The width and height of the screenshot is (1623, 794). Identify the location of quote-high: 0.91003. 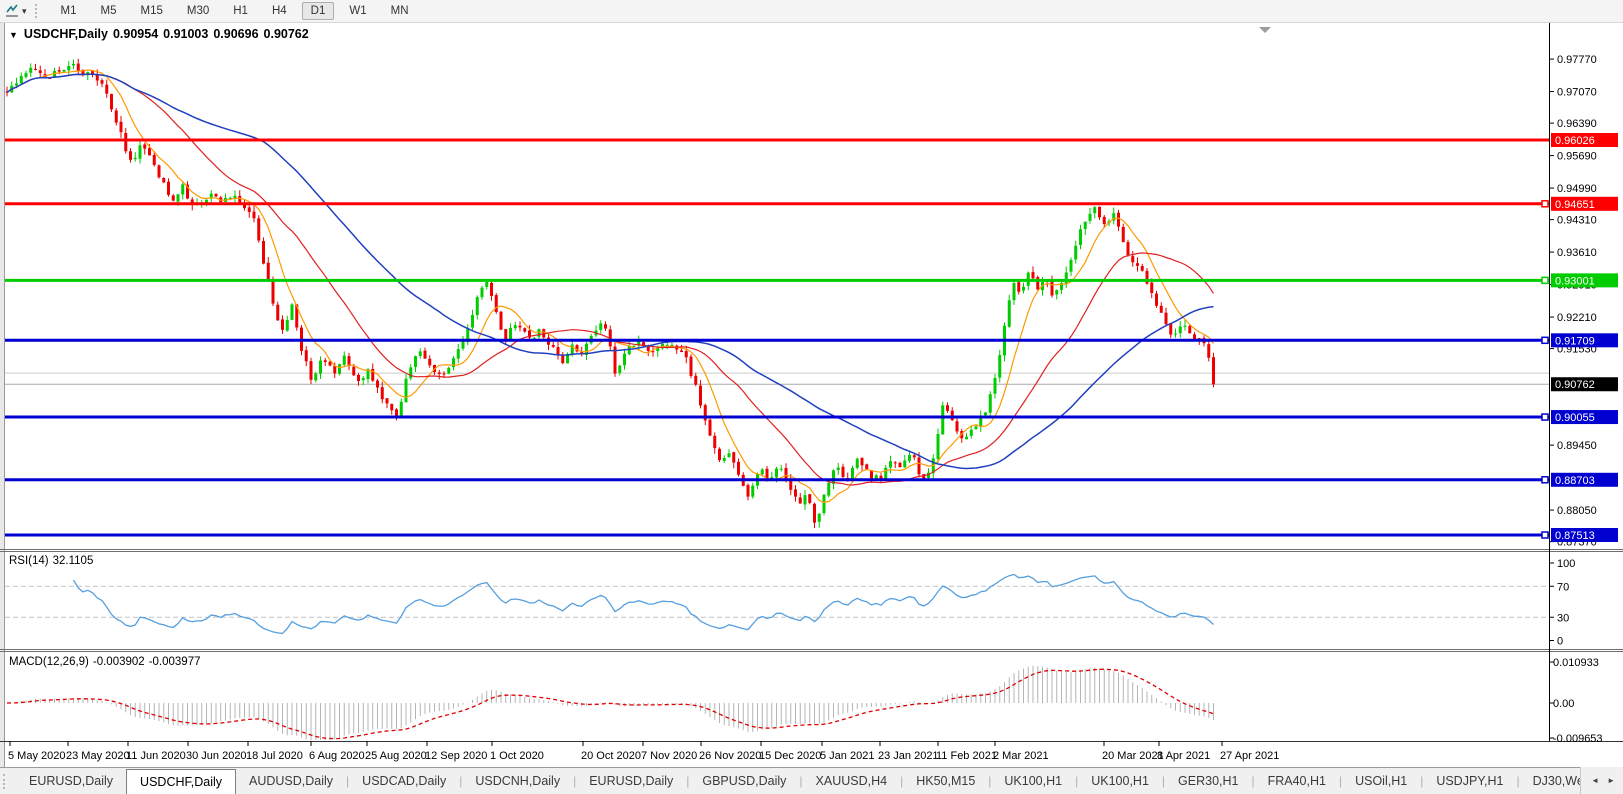
(186, 34).